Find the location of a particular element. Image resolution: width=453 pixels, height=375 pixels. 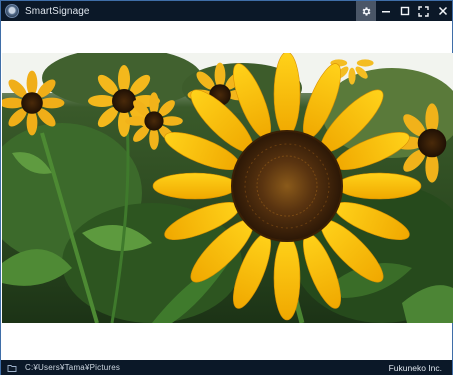

fullscreen-button is located at coordinates (423, 11).